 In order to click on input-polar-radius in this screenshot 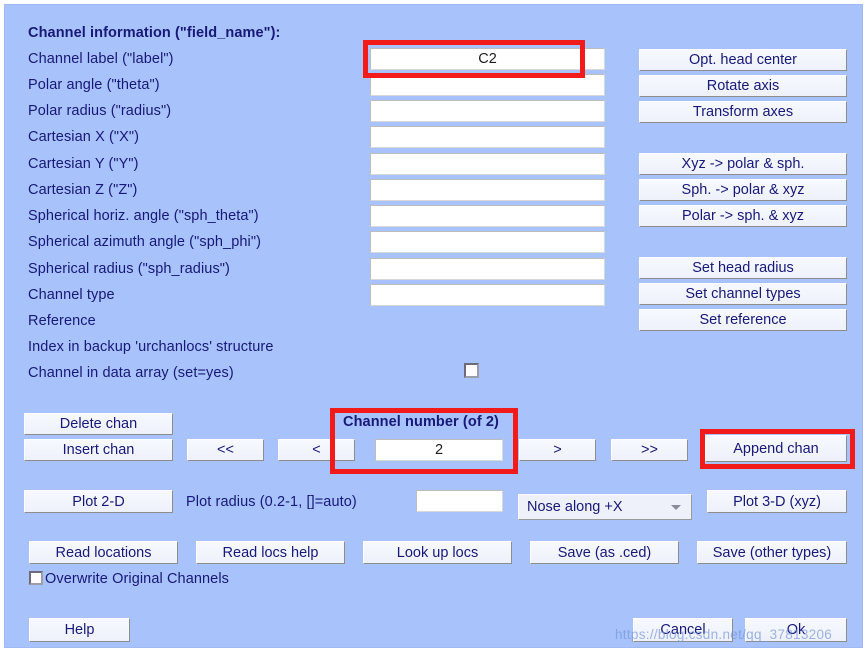, I will do `click(487, 111)`.